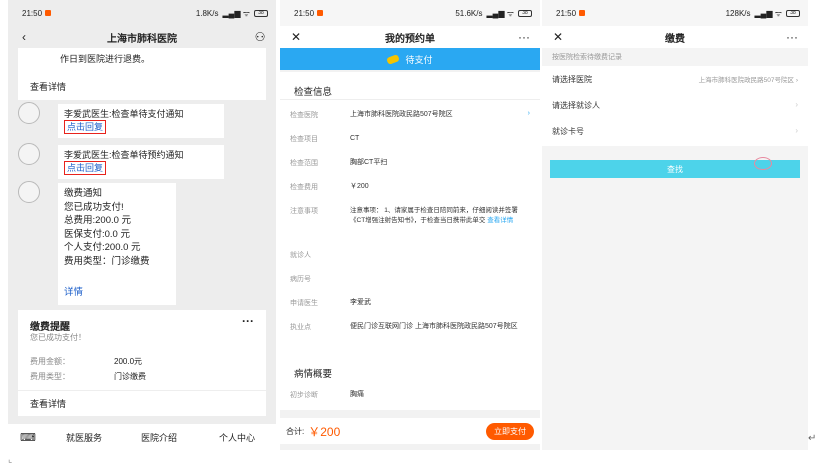 The width and height of the screenshot is (830, 468). I want to click on header: ✕ 我的预约单 ···, so click(410, 37).